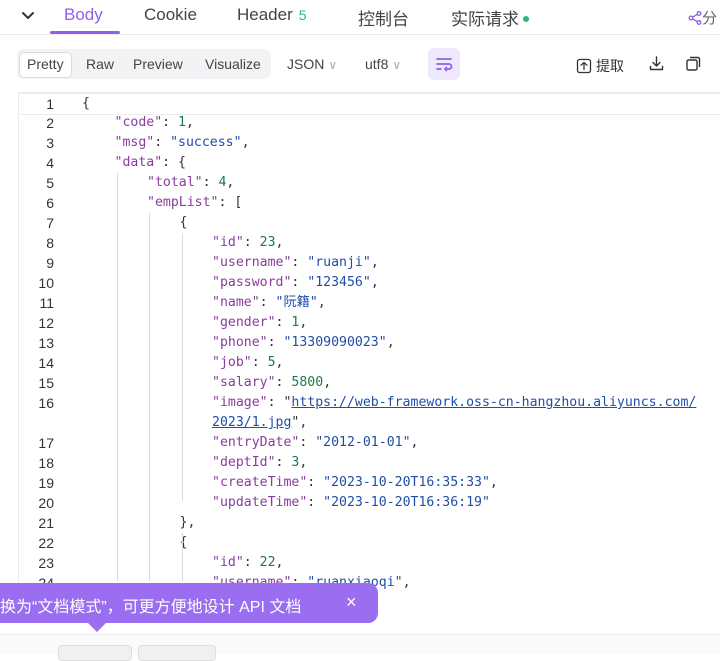 This screenshot has height=661, width=720. Describe the element at coordinates (188, 523) in the screenshot. I see `line-content: },` at that location.